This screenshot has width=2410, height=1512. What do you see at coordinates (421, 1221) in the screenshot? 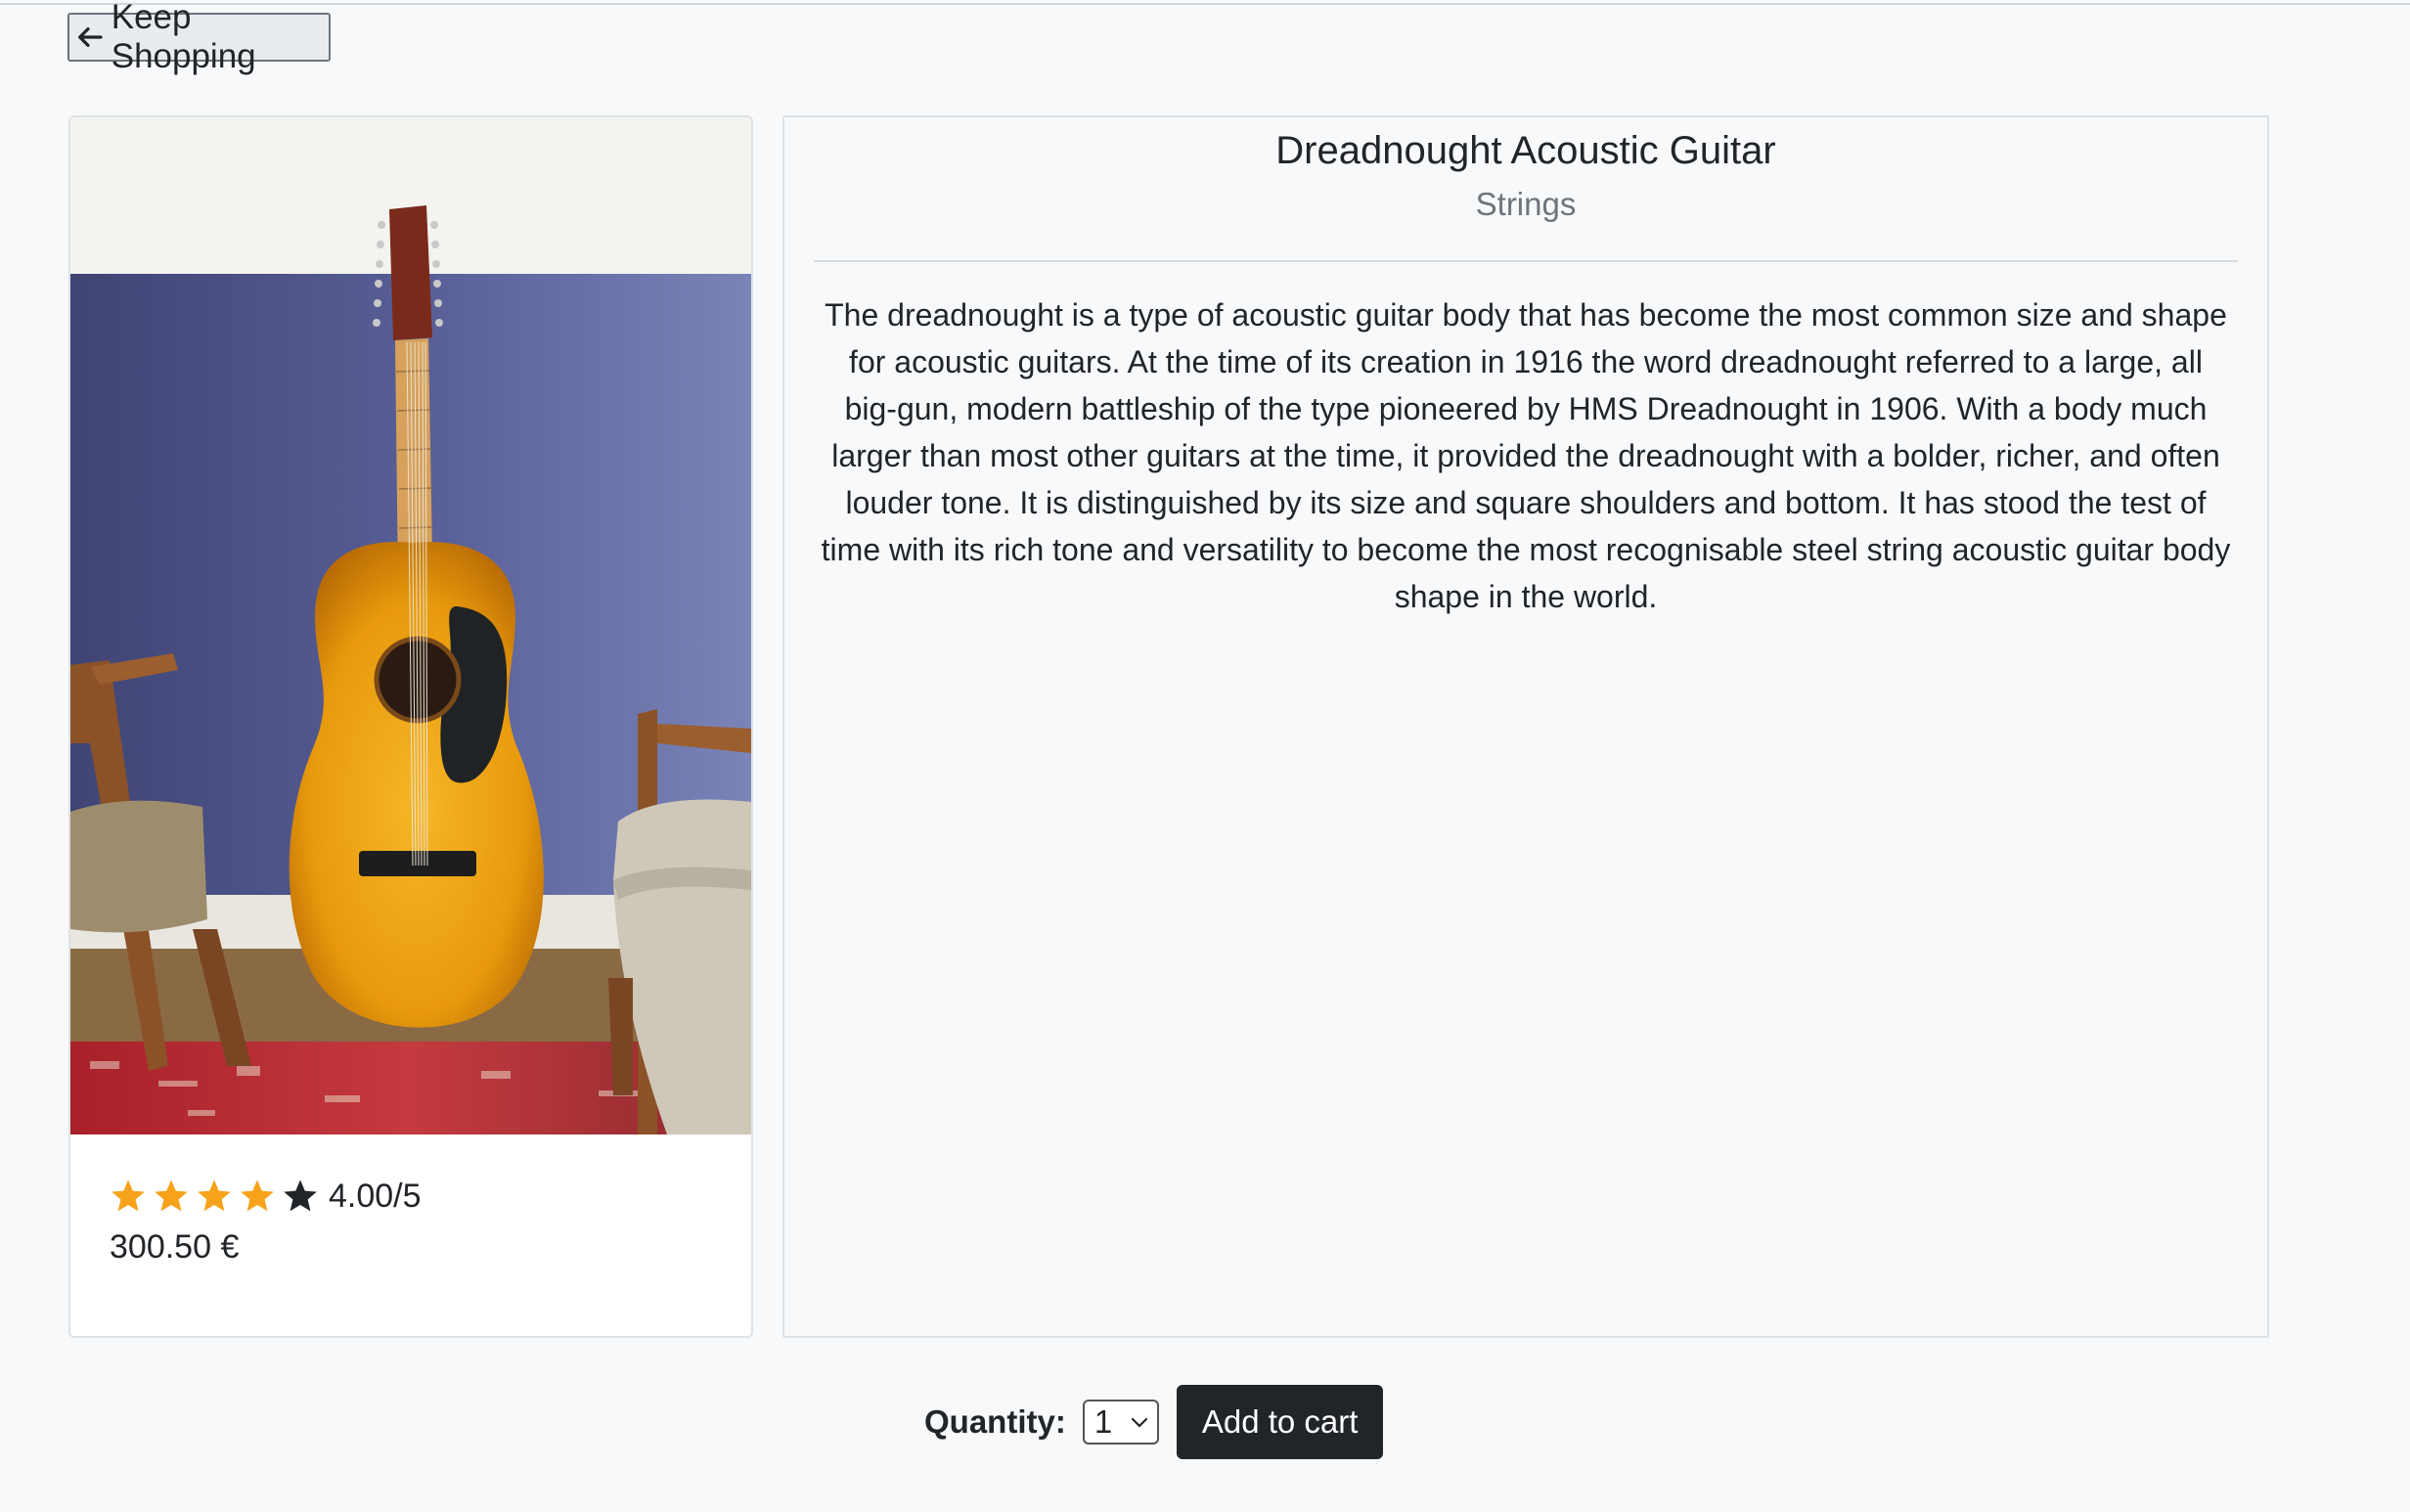
I see `rating-price-footer: 4.00/5 300.50 €` at bounding box center [421, 1221].